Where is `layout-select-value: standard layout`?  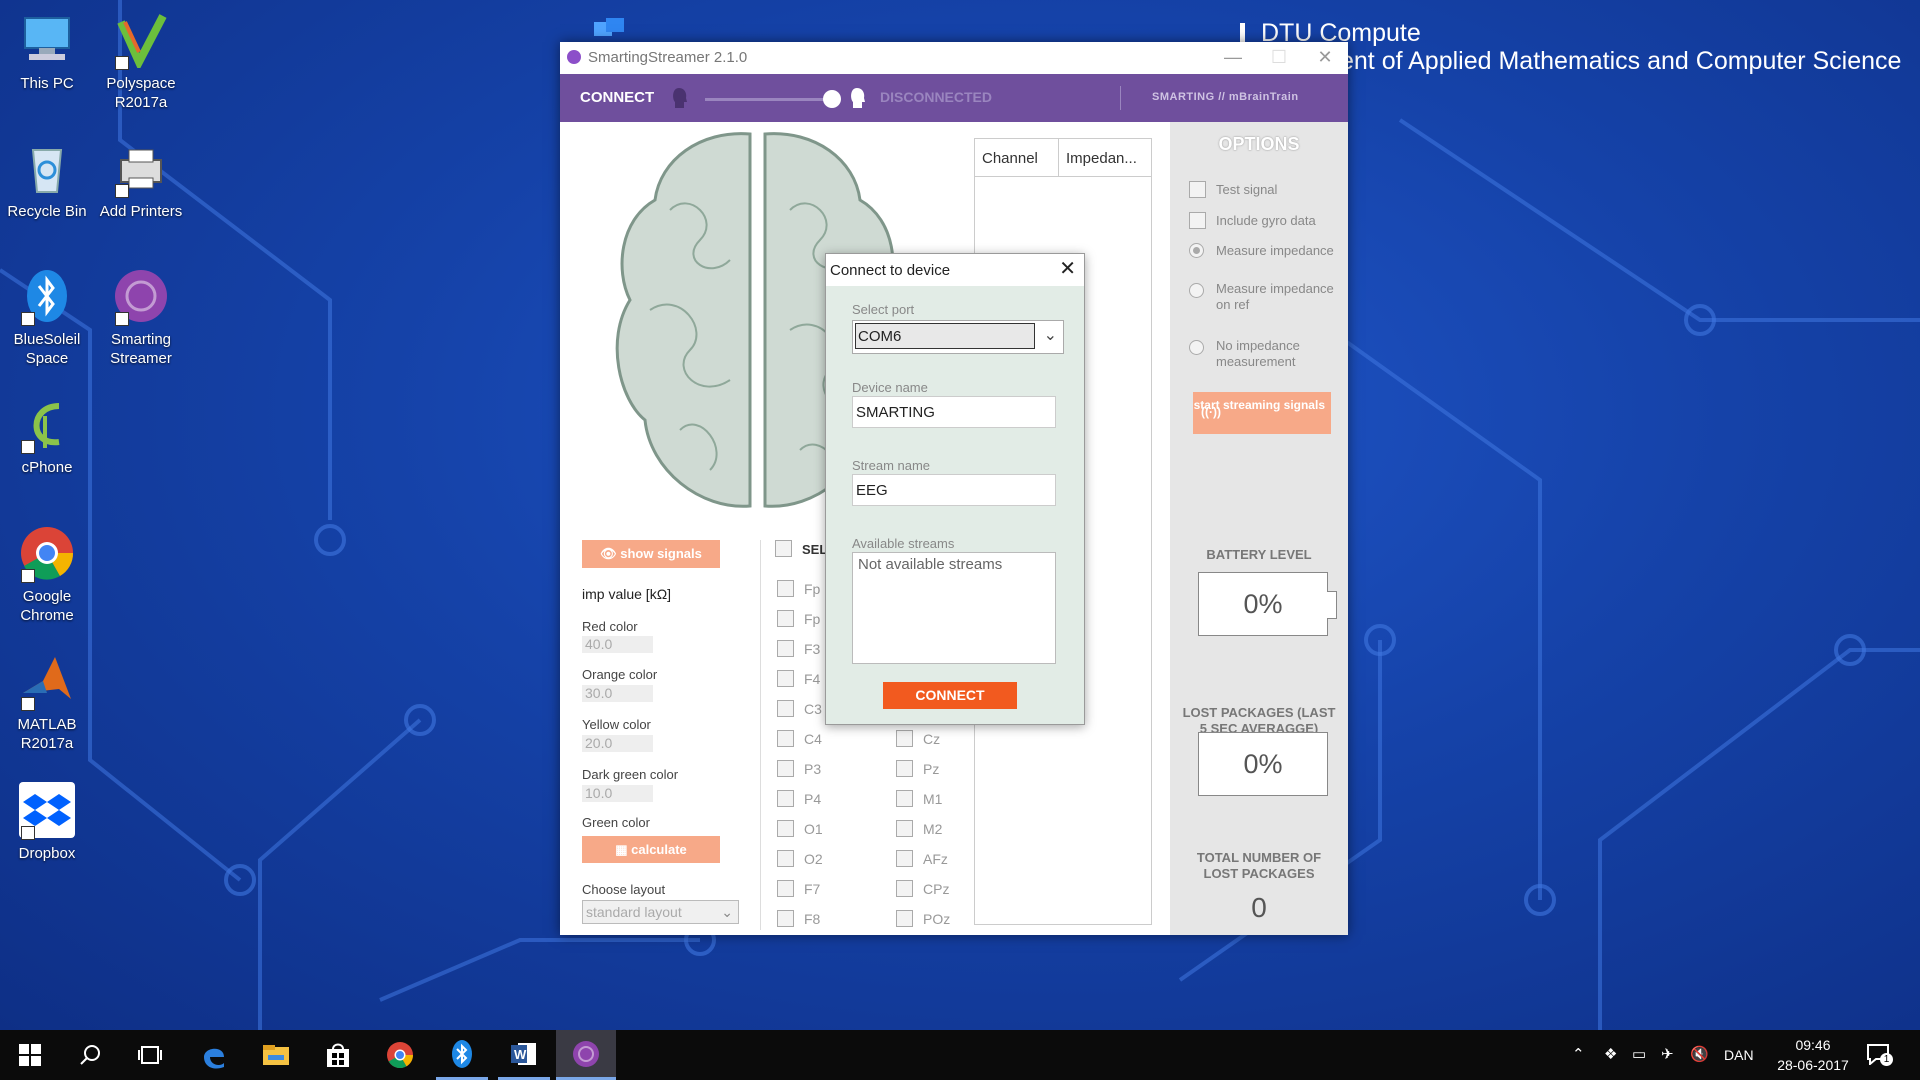
layout-select-value: standard layout is located at coordinates (634, 912).